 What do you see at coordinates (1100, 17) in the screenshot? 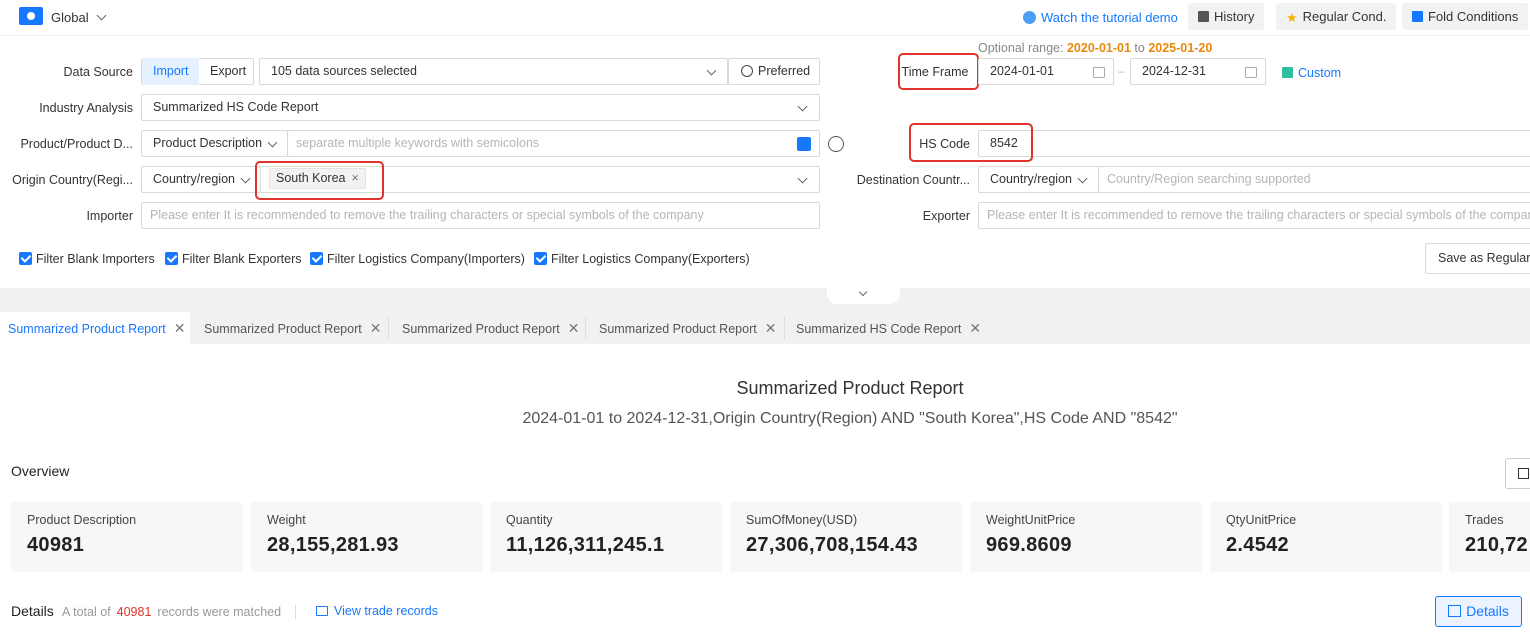
I see `watch-tutorial-link: Watch the tutorial demo` at bounding box center [1100, 17].